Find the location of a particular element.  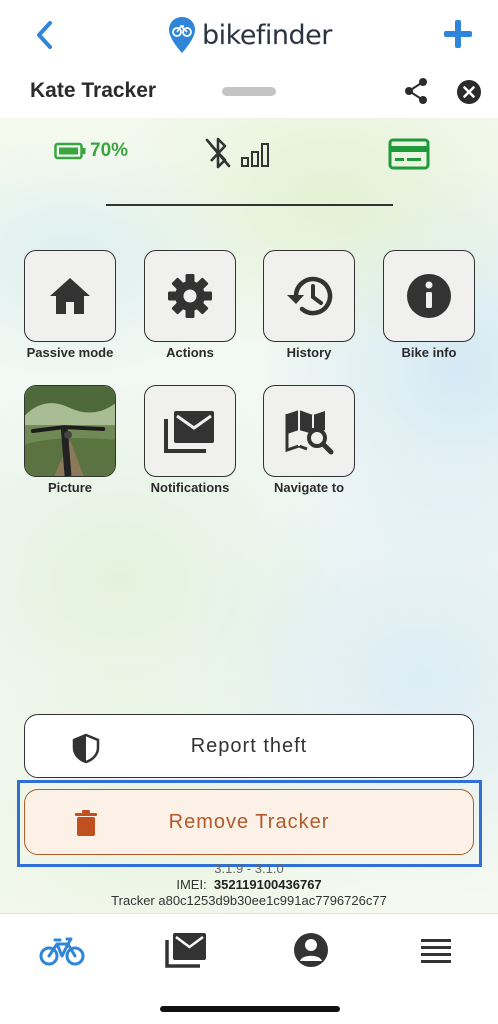

imei-line: IMEI: 352119100436767 is located at coordinates (249, 884).